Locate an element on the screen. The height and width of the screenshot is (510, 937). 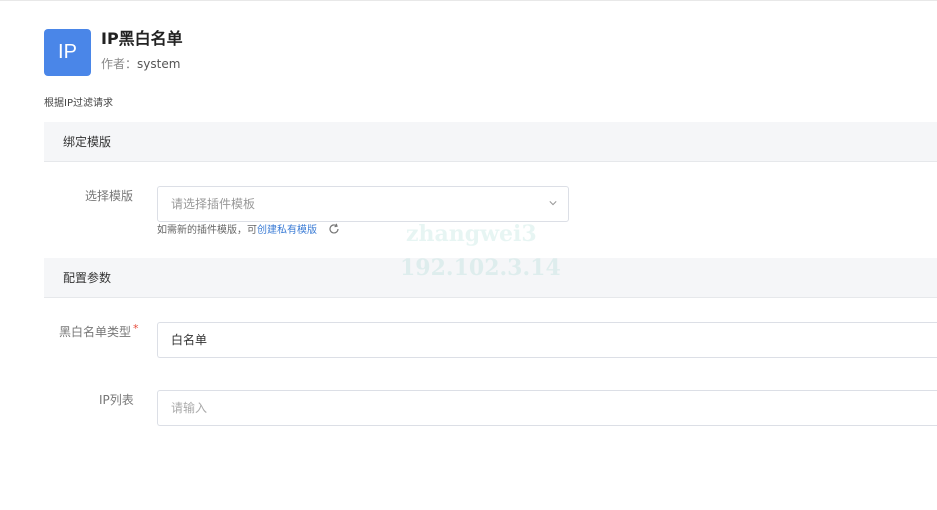
select-template-label: 选择模版 is located at coordinates (109, 196).